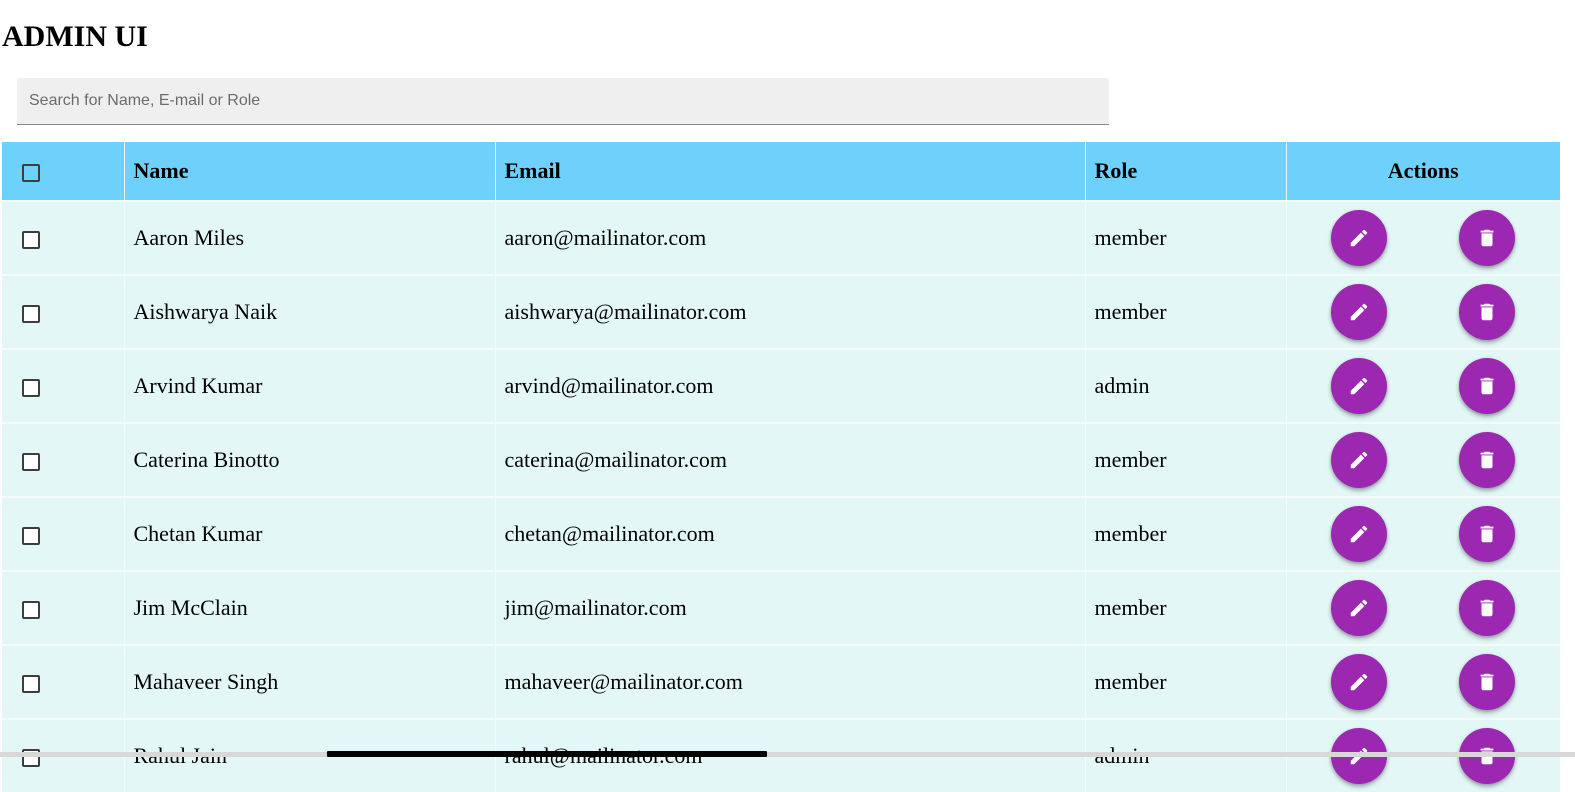 The width and height of the screenshot is (1575, 792). Describe the element at coordinates (787, 754) in the screenshot. I see `horizontal-scrollbar-track` at that location.